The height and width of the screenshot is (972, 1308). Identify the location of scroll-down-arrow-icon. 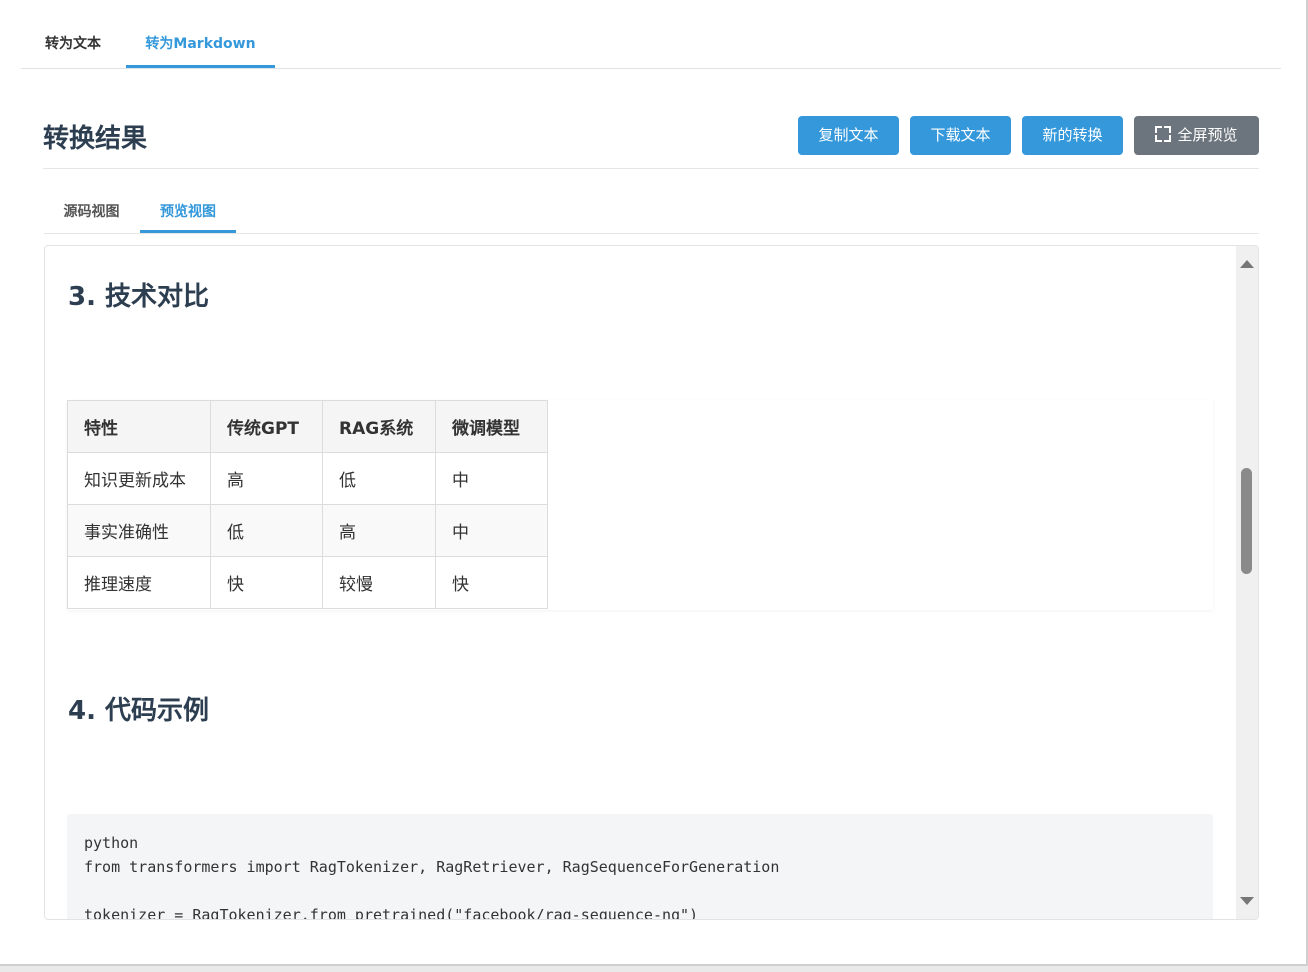
(1247, 901).